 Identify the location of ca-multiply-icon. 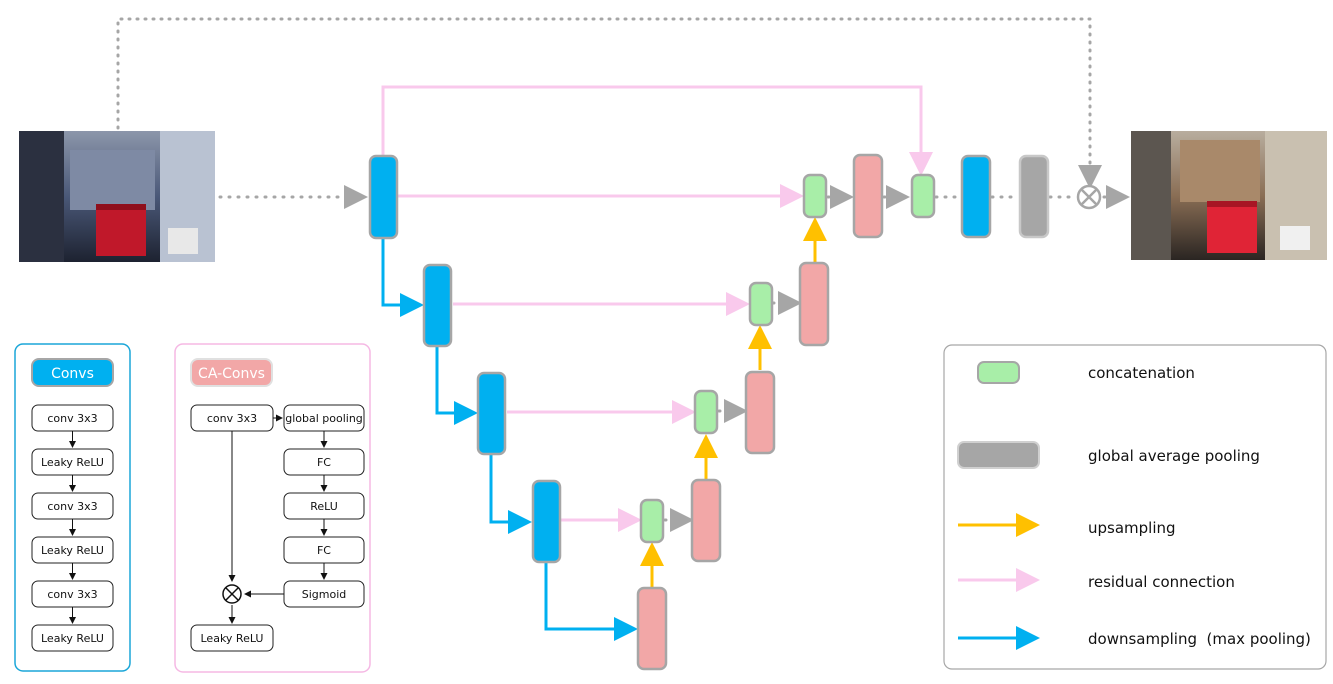
(232, 594).